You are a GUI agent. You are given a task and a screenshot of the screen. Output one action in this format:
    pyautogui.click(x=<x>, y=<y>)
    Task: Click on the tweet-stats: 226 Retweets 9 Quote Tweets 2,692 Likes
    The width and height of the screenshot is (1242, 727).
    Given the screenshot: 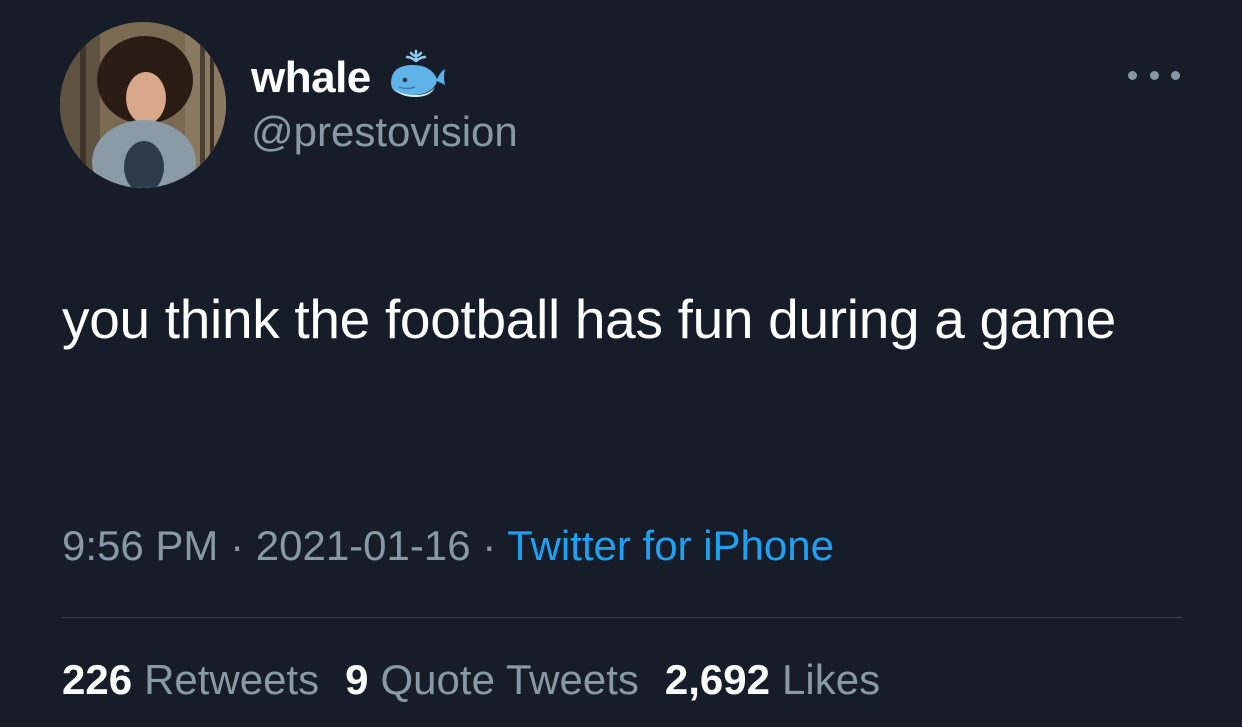 What is the action you would take?
    pyautogui.click(x=471, y=680)
    